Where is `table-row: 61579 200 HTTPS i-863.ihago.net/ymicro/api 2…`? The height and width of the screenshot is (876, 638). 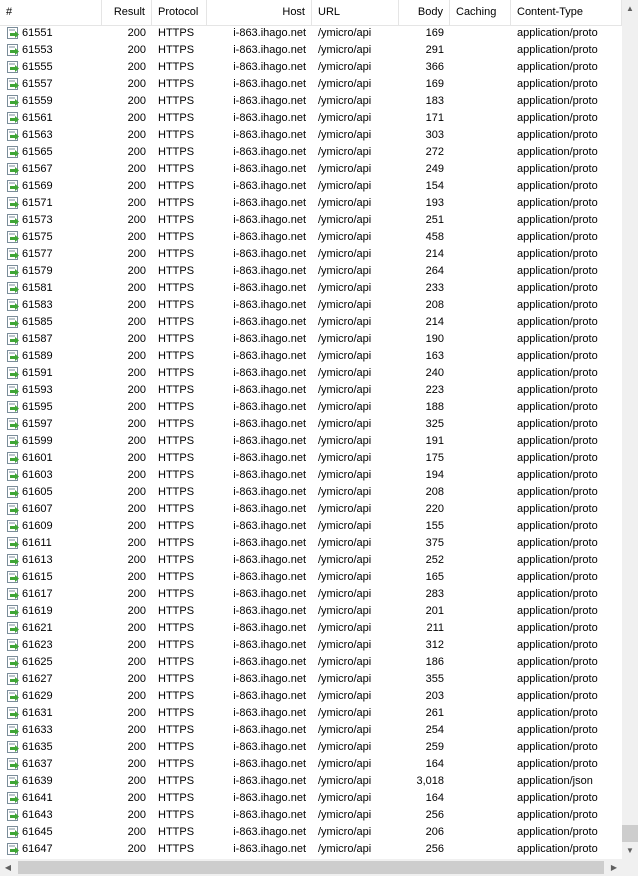
table-row: 61579 200 HTTPS i-863.ihago.net/ymicro/api 2… is located at coordinates (311, 271).